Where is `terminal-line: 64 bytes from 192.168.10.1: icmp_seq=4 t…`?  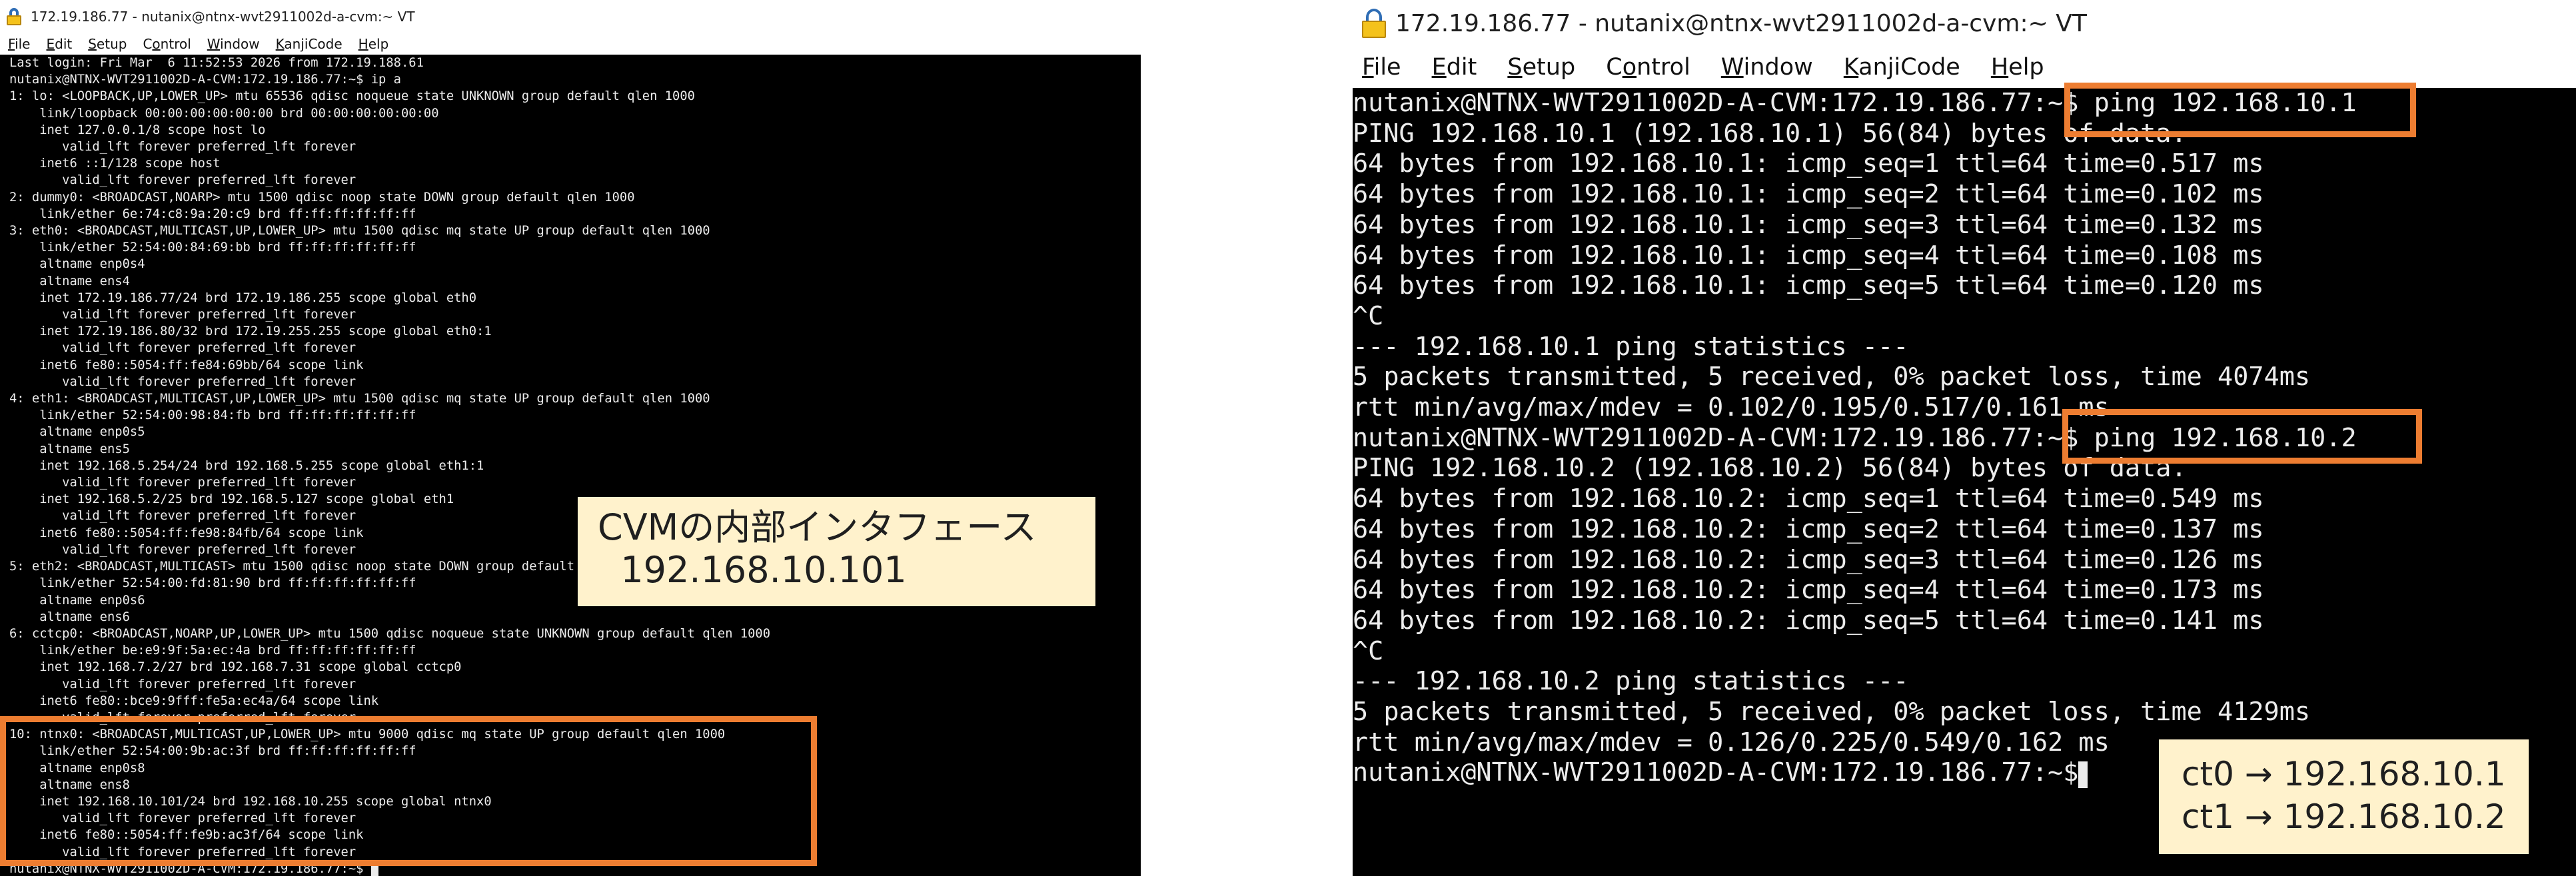
terminal-line: 64 bytes from 192.168.10.1: icmp_seq=4 t… is located at coordinates (1808, 255).